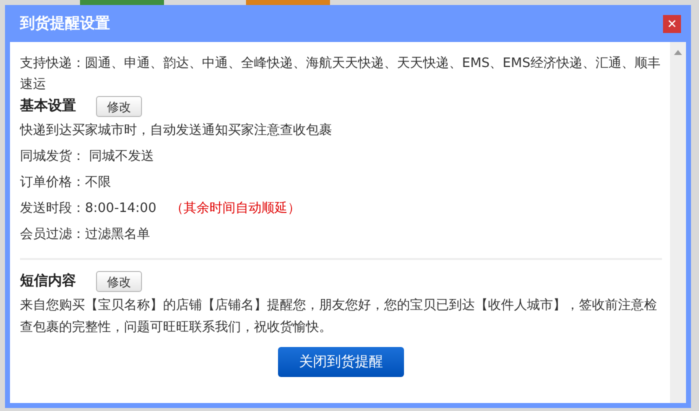 This screenshot has width=699, height=411. I want to click on setting-text: 同城发货： 同城不发送, so click(87, 157).